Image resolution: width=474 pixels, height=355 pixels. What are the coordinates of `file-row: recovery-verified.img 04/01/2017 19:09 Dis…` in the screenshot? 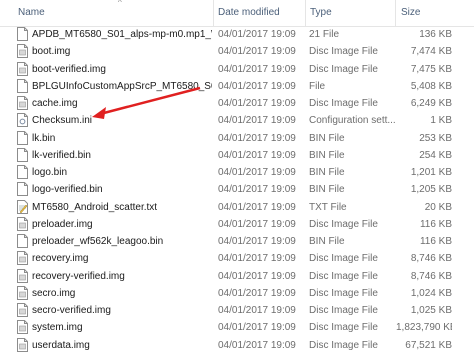 It's located at (237, 276).